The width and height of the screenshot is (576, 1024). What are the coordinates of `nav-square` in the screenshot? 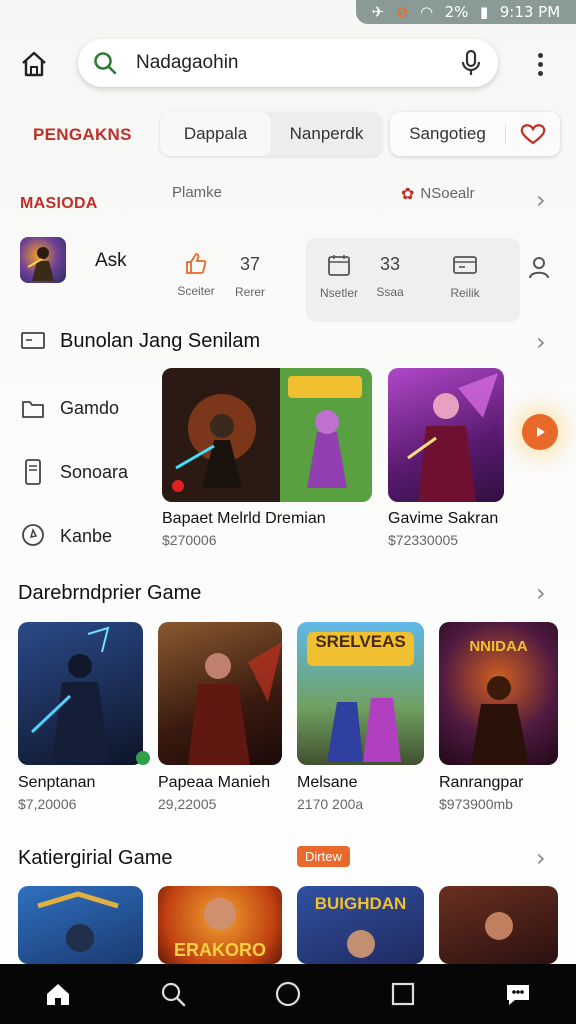 It's located at (403, 994).